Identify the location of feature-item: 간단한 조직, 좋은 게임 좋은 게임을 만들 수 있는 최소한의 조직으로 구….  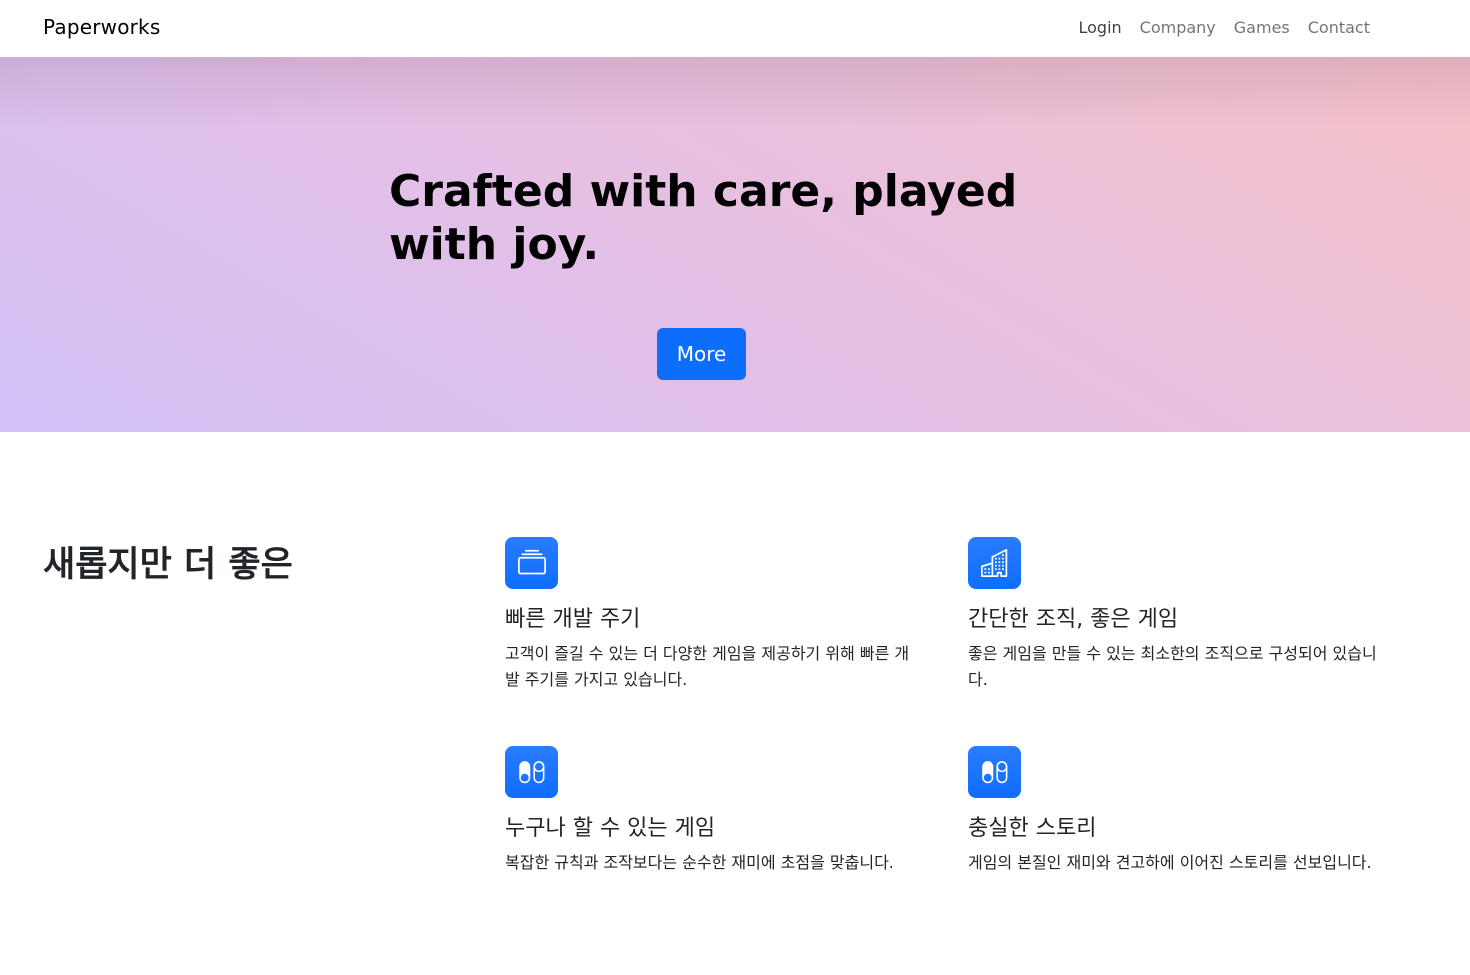
(1173, 615).